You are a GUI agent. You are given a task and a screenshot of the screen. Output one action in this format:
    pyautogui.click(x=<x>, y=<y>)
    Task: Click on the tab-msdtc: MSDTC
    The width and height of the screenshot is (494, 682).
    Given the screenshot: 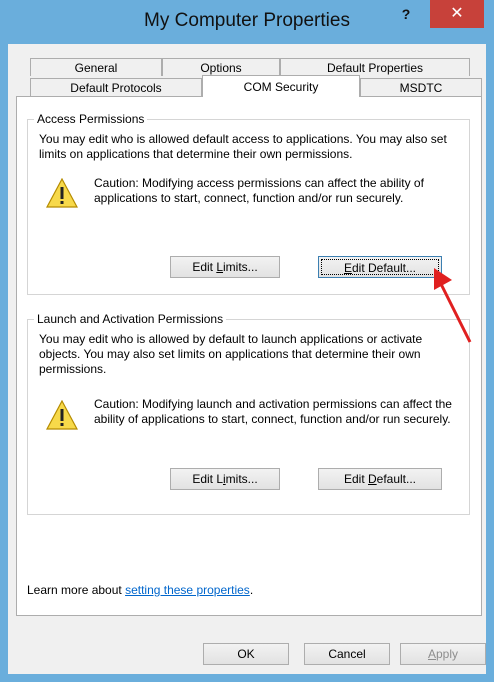 What is the action you would take?
    pyautogui.click(x=421, y=87)
    